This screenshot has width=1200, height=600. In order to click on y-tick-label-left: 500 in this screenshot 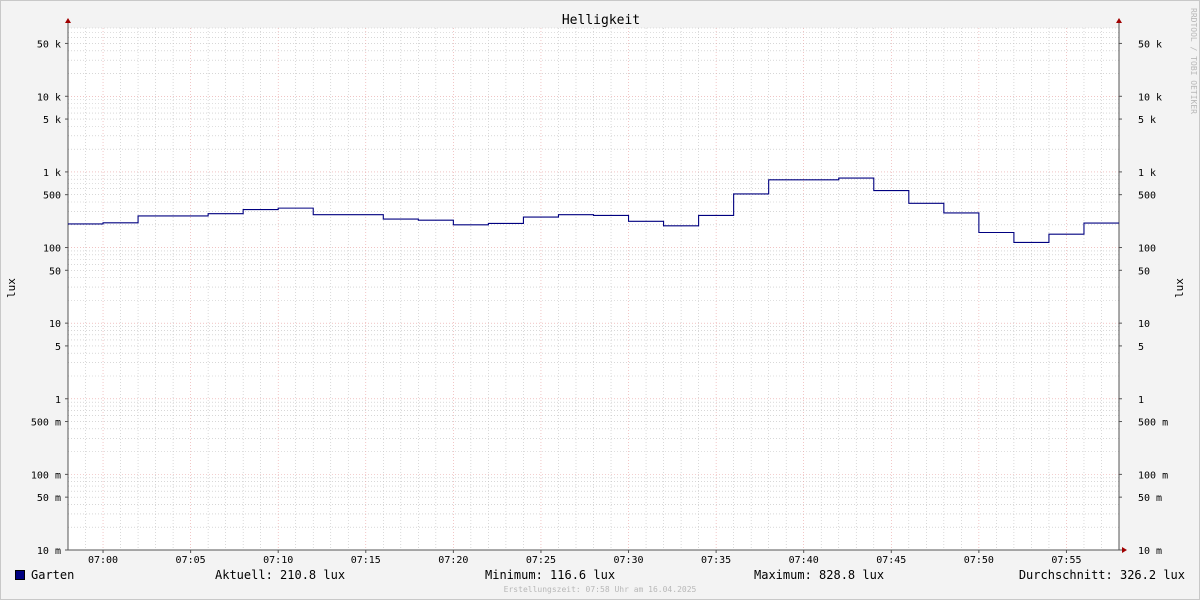, I will do `click(52, 196)`.